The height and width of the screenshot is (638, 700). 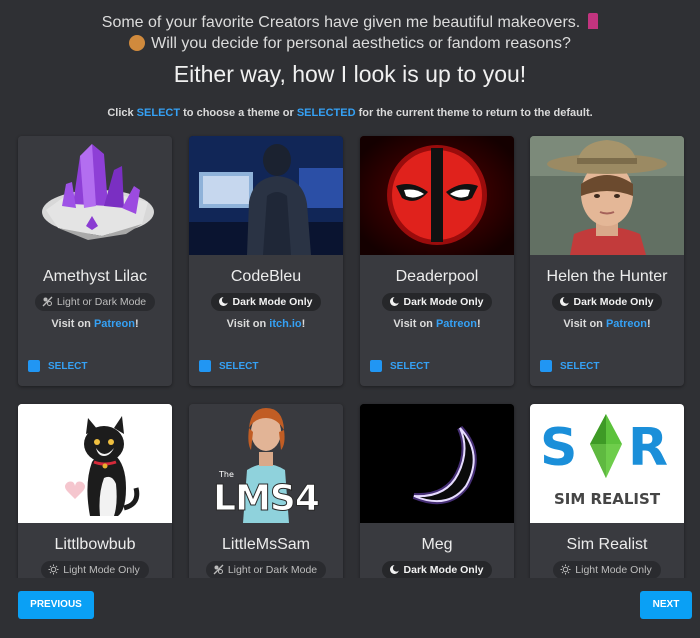 I want to click on crescent-moon-icon, so click(x=437, y=463).